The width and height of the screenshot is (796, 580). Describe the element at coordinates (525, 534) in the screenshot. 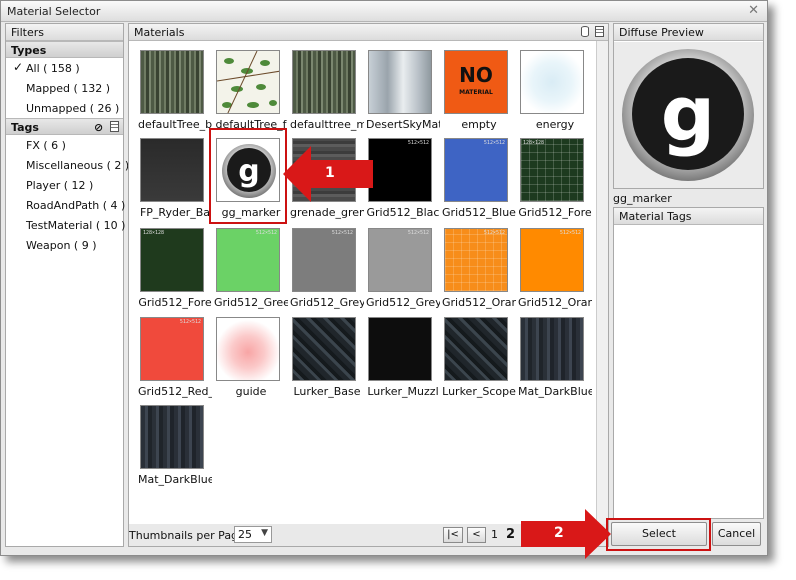

I see `page-3-link: 3` at that location.